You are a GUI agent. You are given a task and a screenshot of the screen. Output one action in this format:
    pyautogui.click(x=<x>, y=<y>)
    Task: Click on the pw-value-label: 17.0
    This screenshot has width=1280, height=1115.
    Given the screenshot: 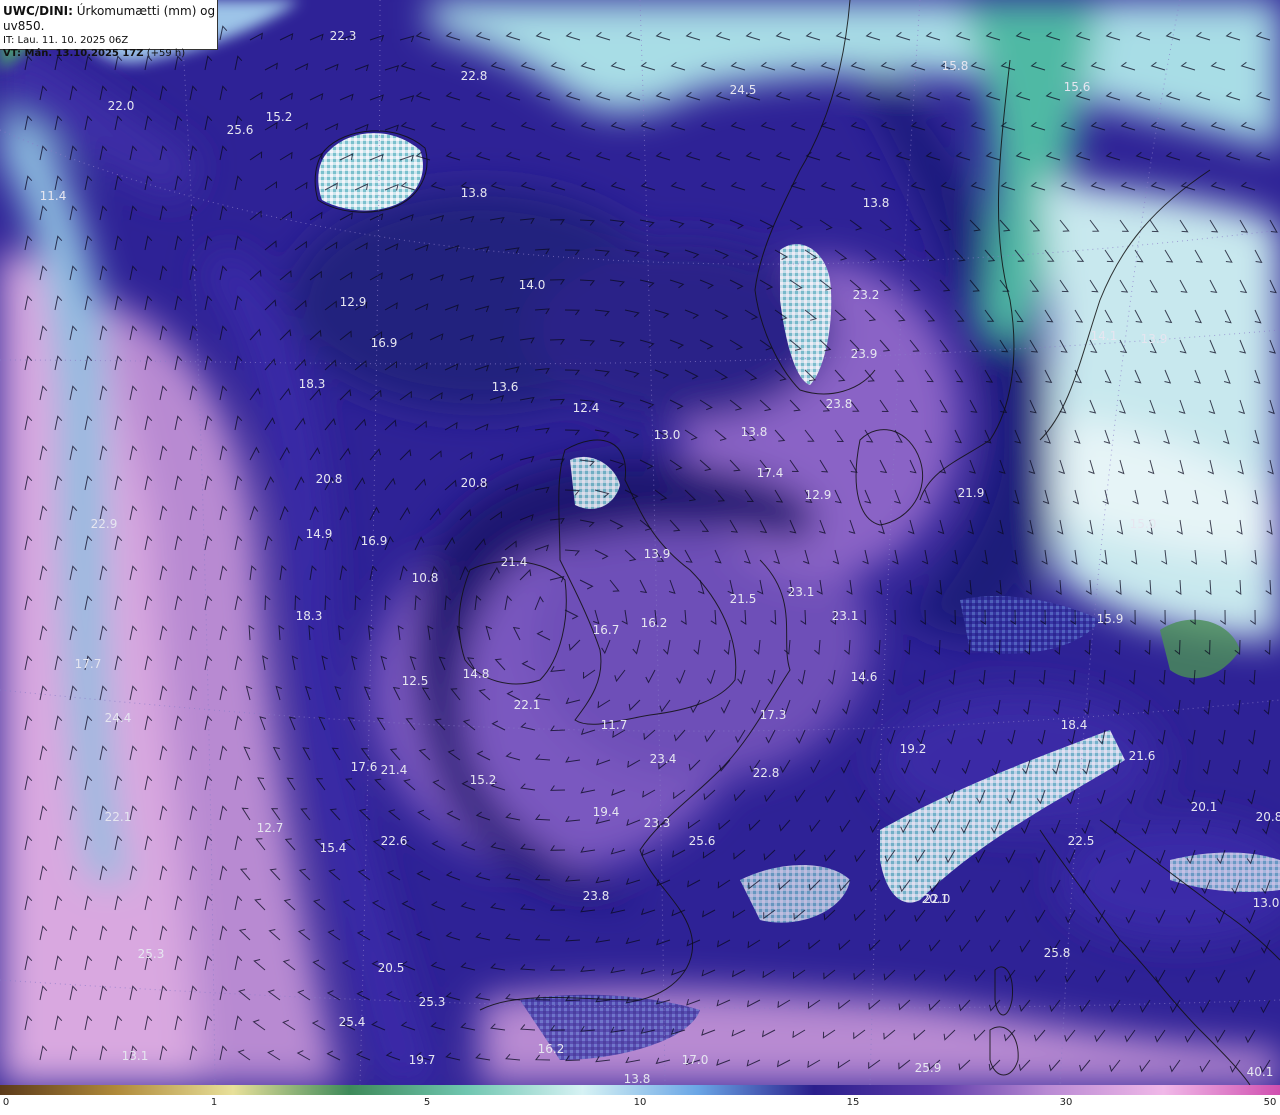 What is the action you would take?
    pyautogui.click(x=695, y=1060)
    